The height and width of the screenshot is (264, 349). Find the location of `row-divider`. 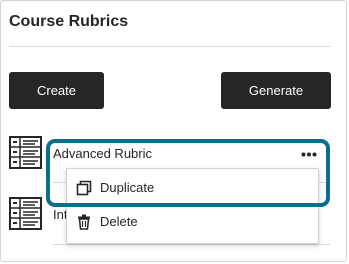

row-divider is located at coordinates (191, 244).